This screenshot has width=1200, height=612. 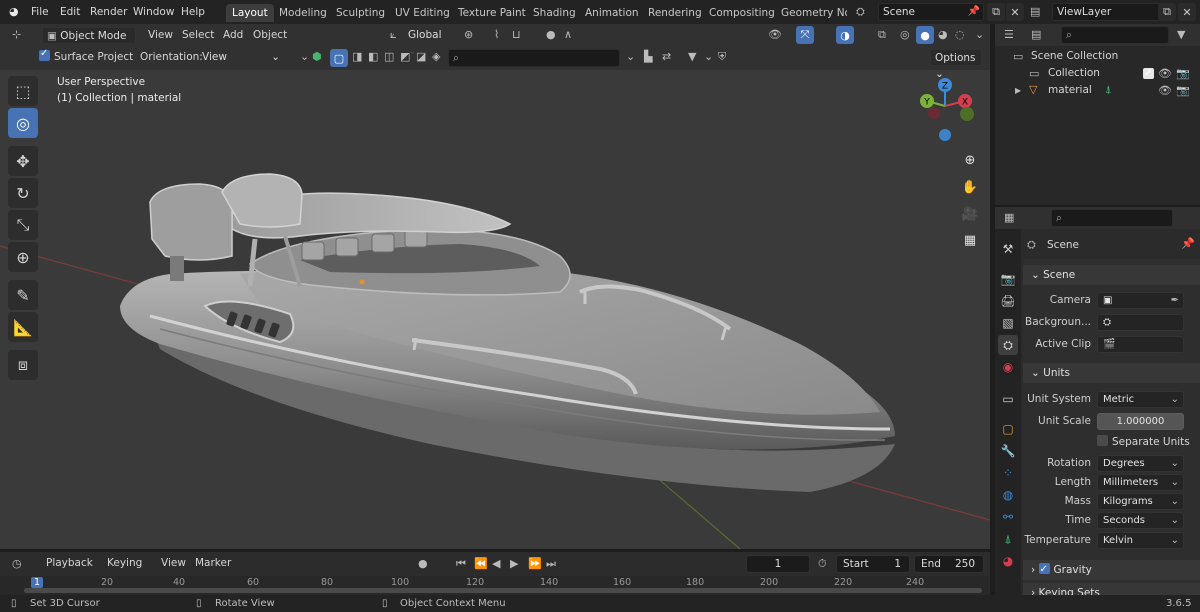 I want to click on tab-sculpting: Sculpting, so click(x=360, y=13).